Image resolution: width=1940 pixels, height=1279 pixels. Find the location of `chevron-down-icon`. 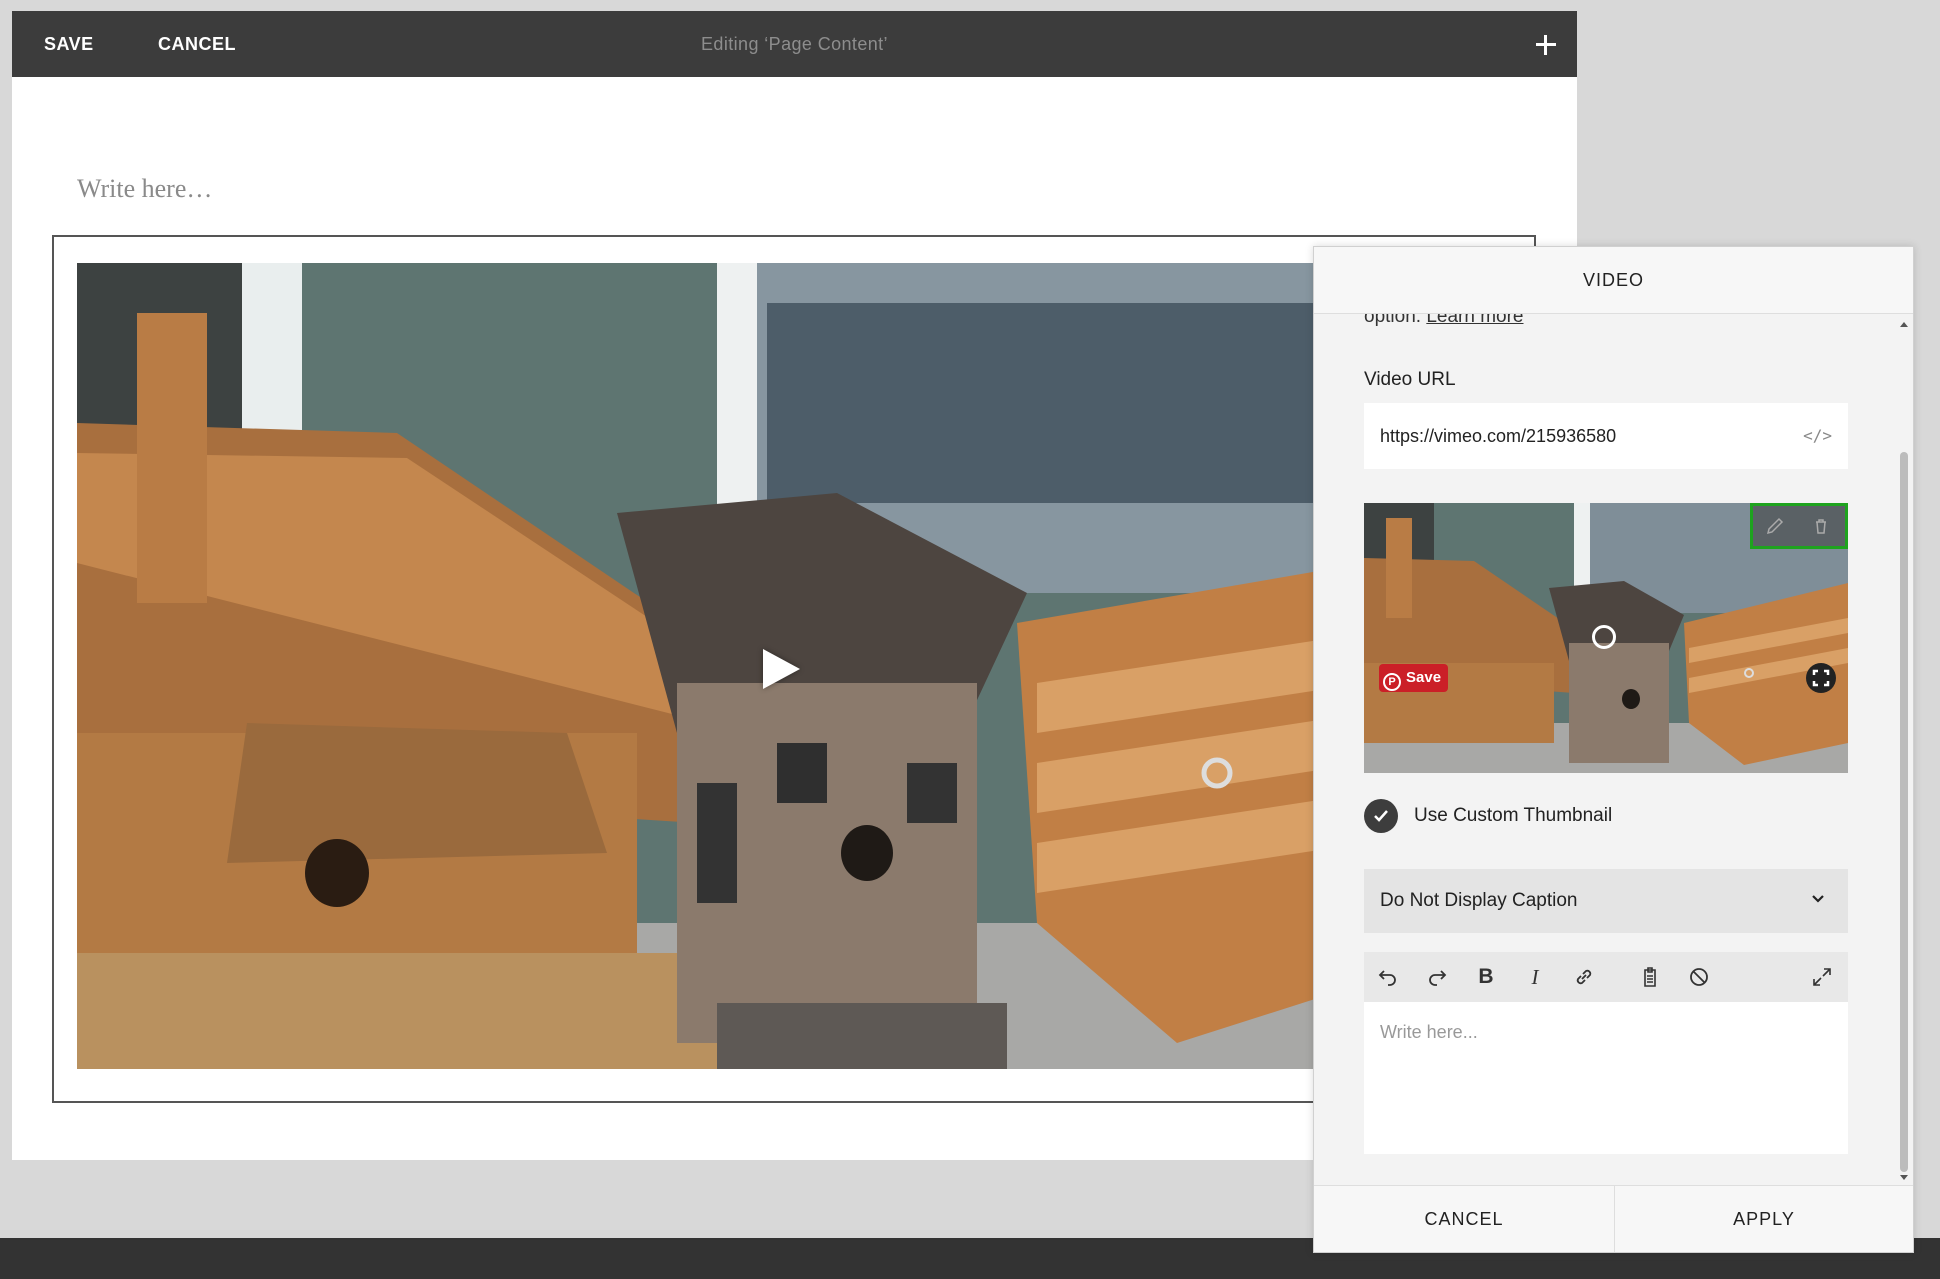

chevron-down-icon is located at coordinates (1818, 899).